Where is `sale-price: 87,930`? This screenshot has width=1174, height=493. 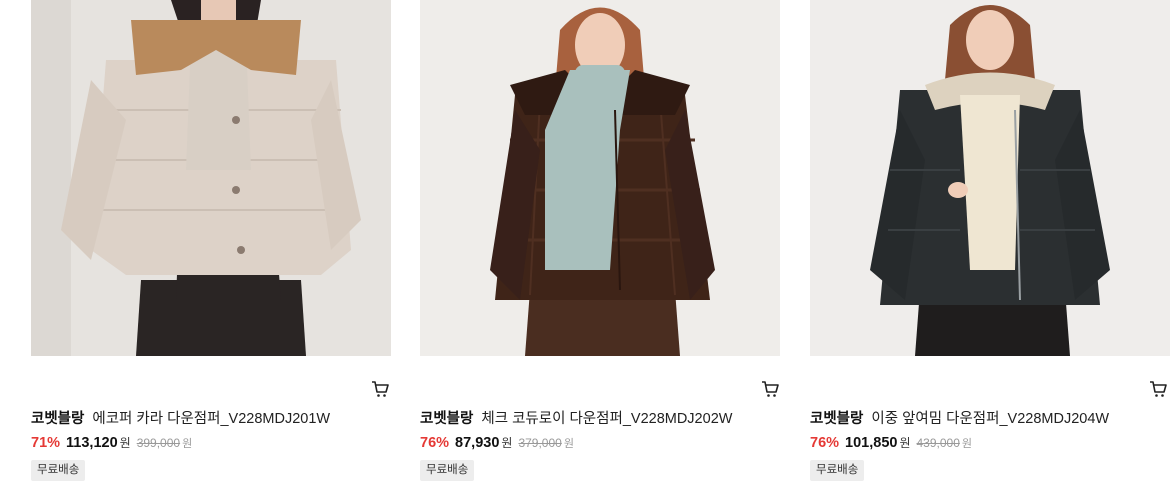
sale-price: 87,930 is located at coordinates (477, 443).